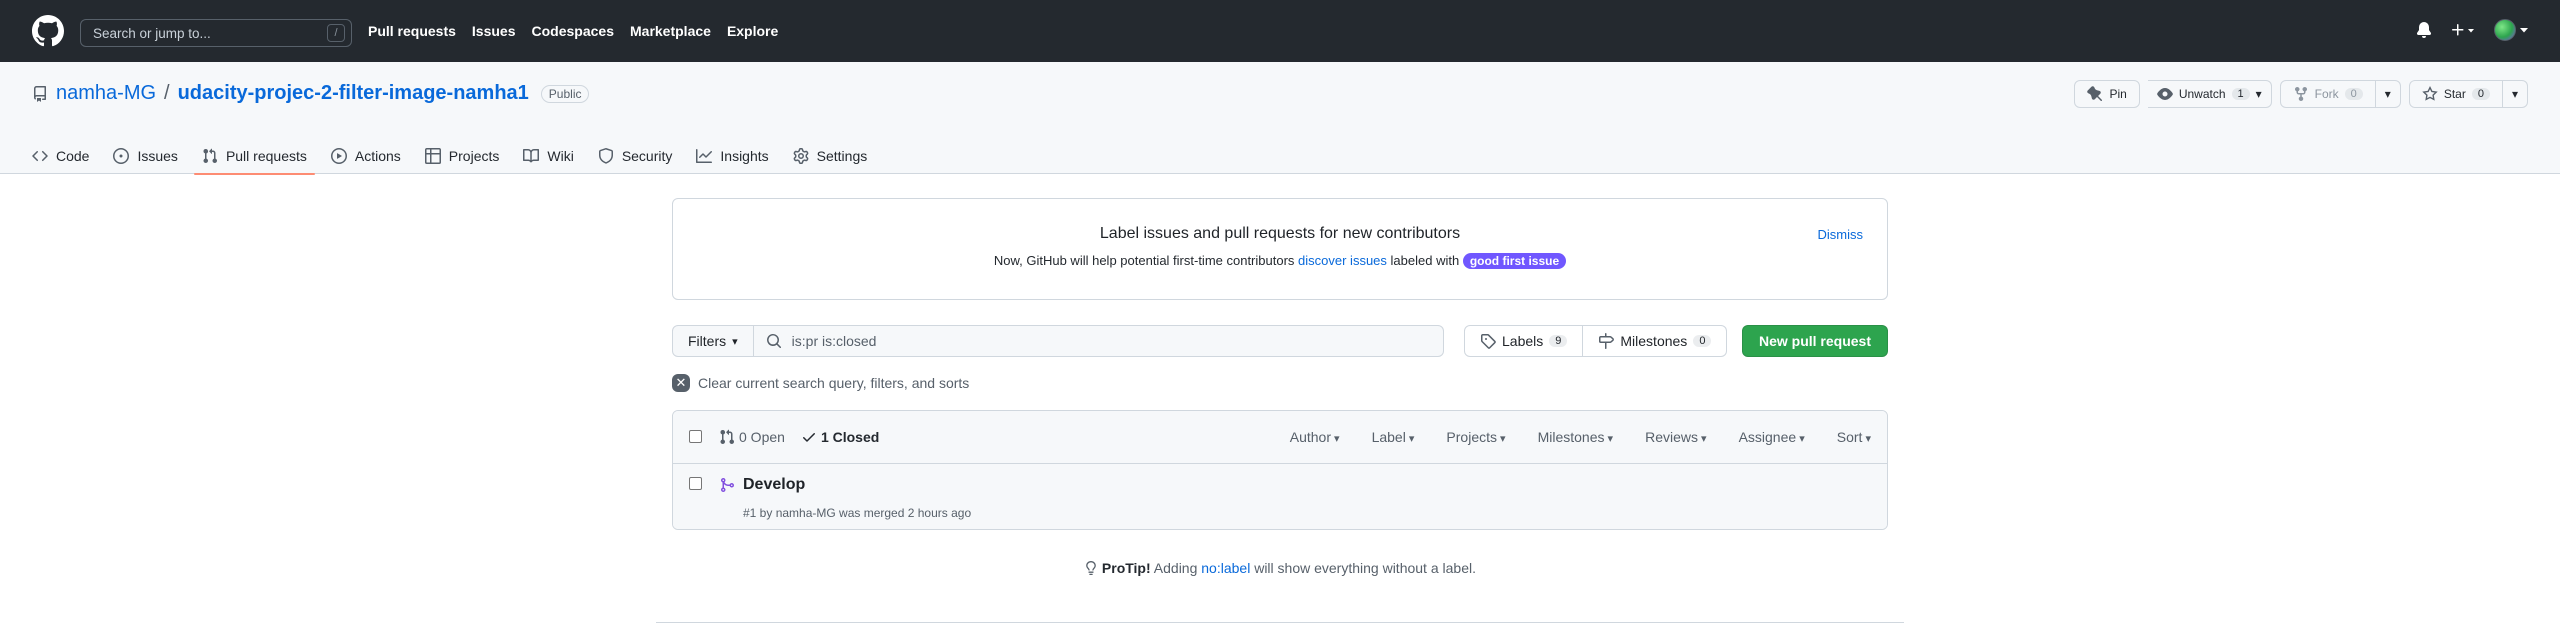  Describe the element at coordinates (157, 156) in the screenshot. I see `tab-issues-label: Issues` at that location.